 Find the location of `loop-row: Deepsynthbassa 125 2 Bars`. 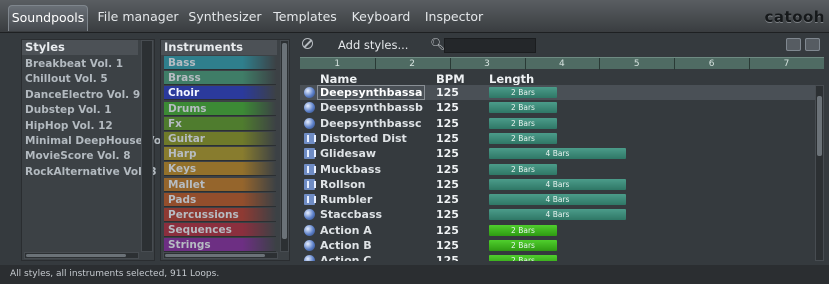

loop-row: Deepsynthbassa 125 2 Bars is located at coordinates (557, 92).